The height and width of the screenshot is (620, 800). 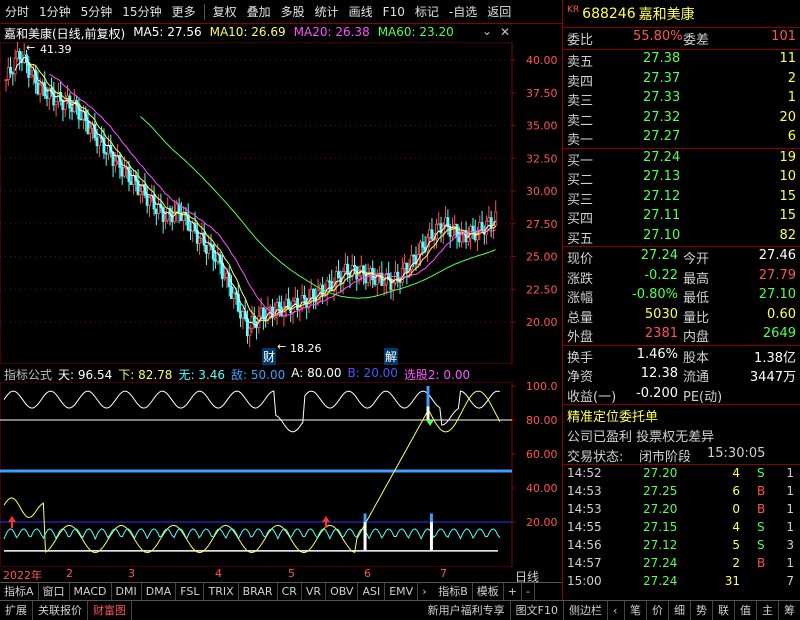 What do you see at coordinates (342, 591) in the screenshot?
I see `tab-obv: OBV` at bounding box center [342, 591].